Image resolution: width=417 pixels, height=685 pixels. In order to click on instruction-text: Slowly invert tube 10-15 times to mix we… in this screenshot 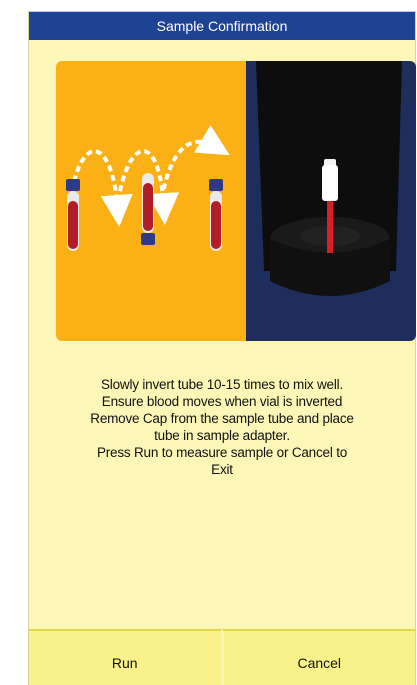, I will do `click(222, 427)`.